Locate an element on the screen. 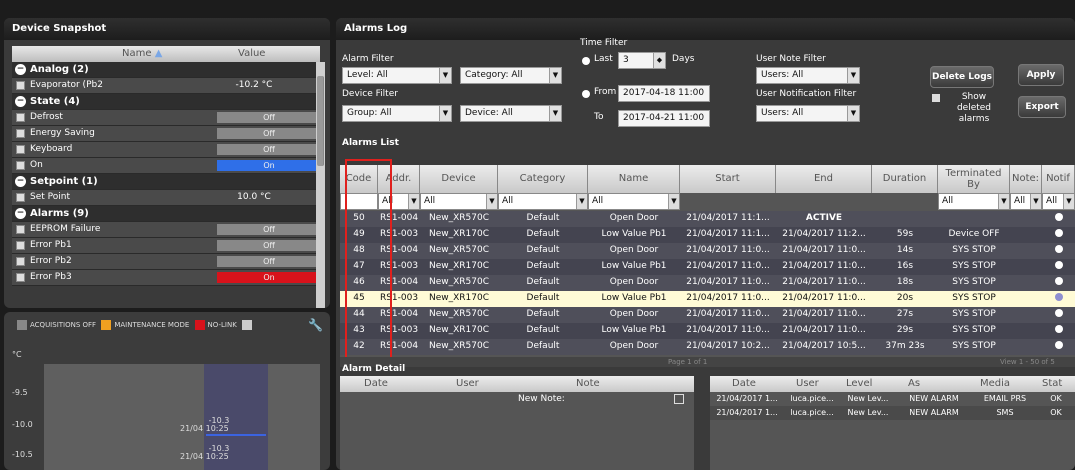 This screenshot has width=1075, height=470. snapshot-row: EEPROM Failure Off is located at coordinates (164, 230).